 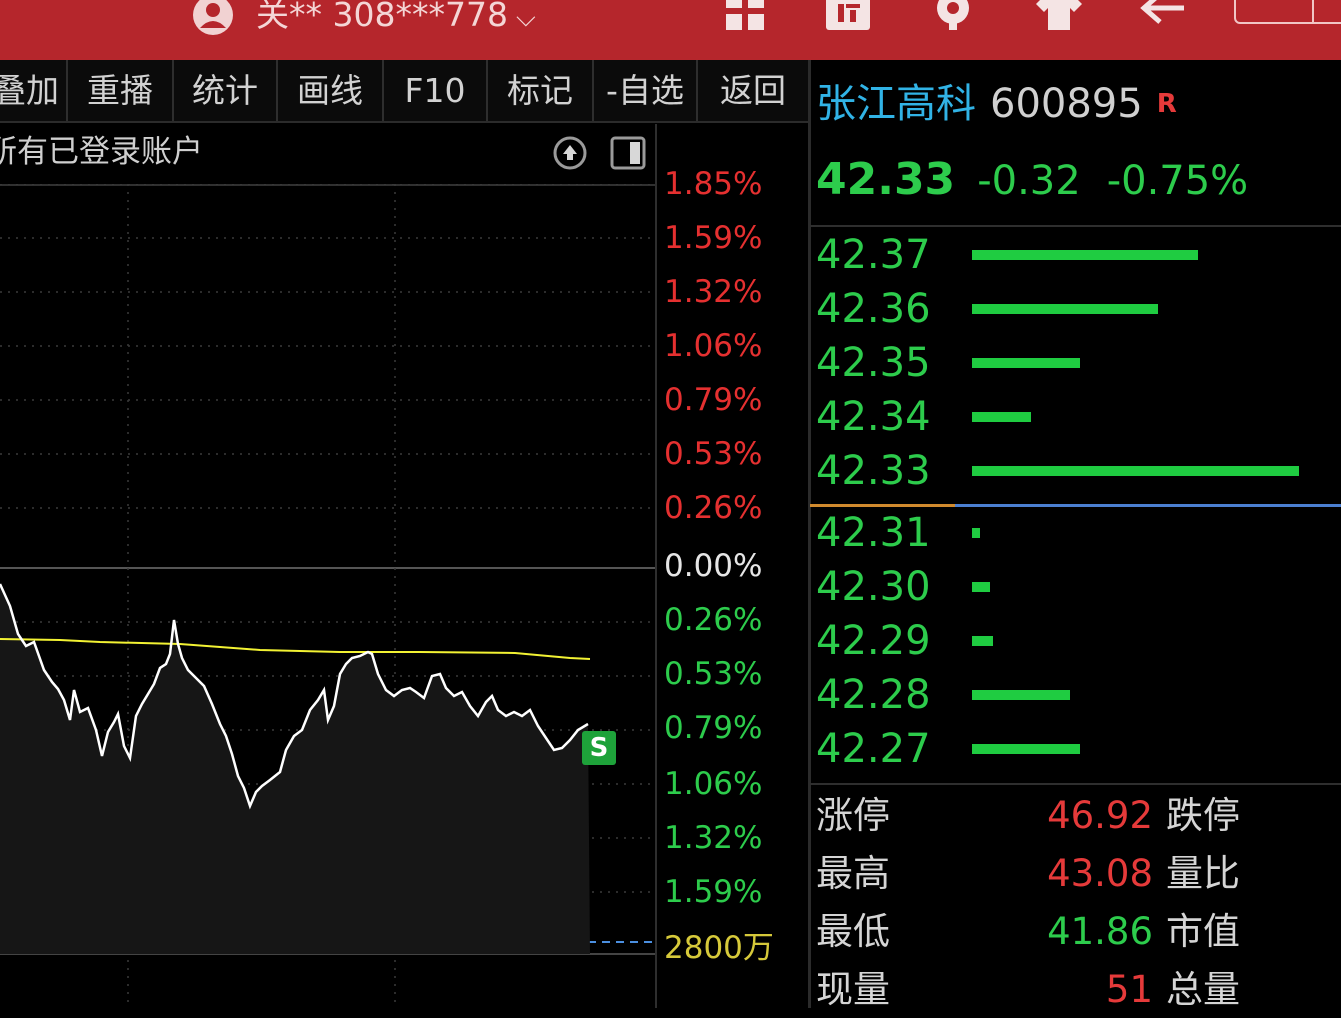 I want to click on volume-axis-label: 2800万, so click(x=719, y=948).